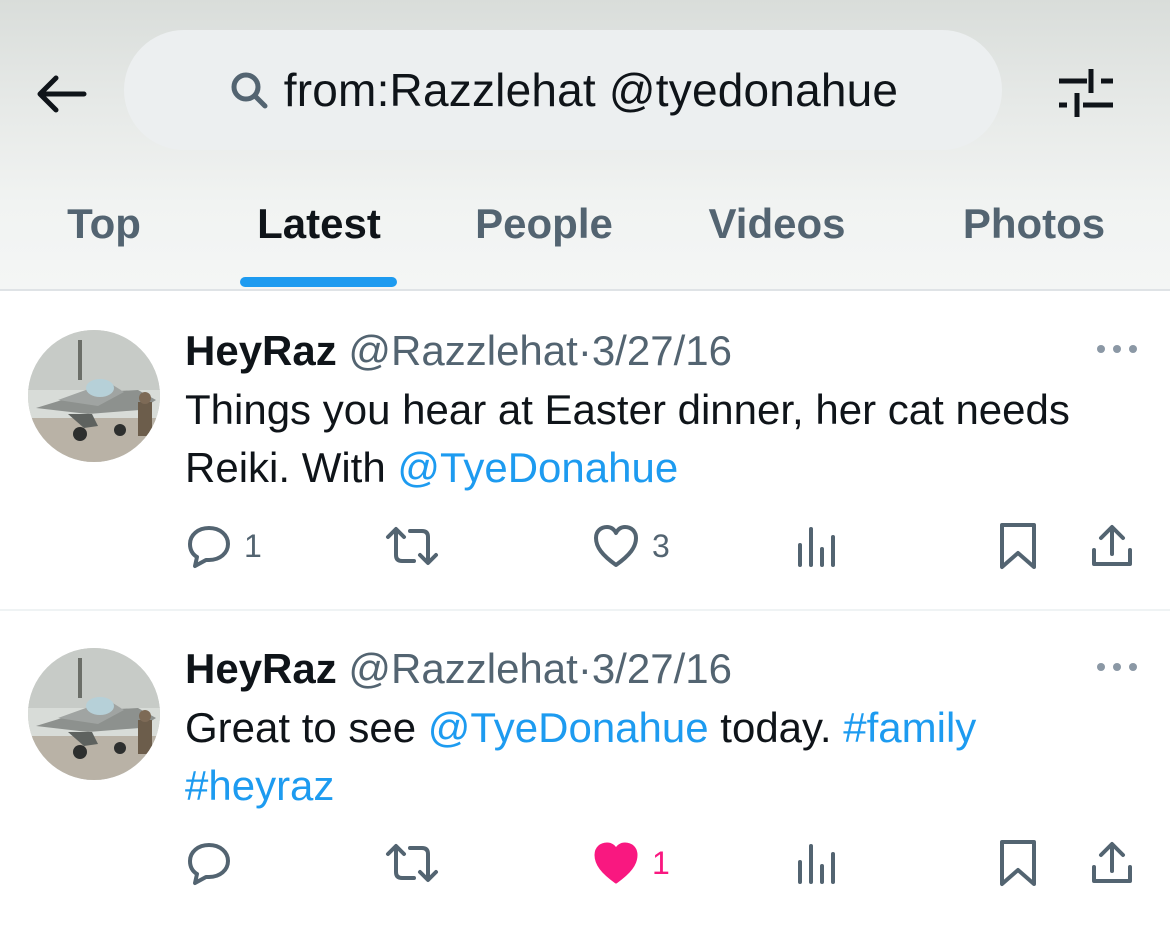  Describe the element at coordinates (909, 727) in the screenshot. I see `hashtag-link: #family` at that location.